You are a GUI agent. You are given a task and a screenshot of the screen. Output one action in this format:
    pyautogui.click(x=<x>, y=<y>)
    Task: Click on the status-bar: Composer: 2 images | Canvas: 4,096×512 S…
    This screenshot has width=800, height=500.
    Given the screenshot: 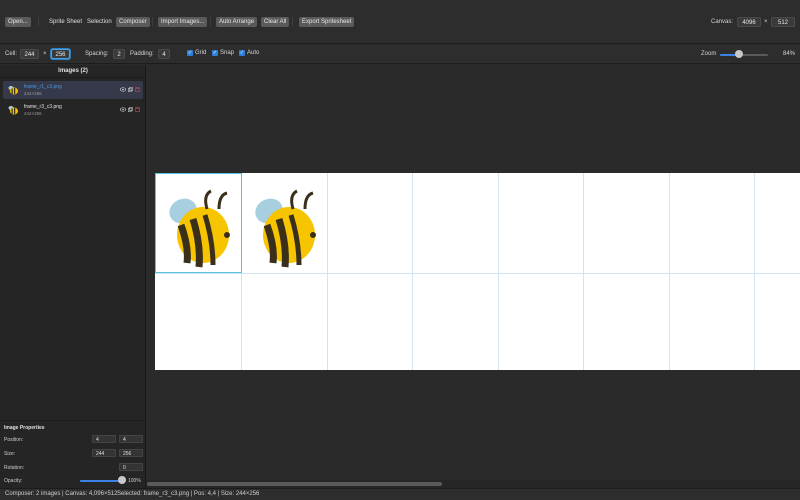 What is the action you would take?
    pyautogui.click(x=400, y=494)
    